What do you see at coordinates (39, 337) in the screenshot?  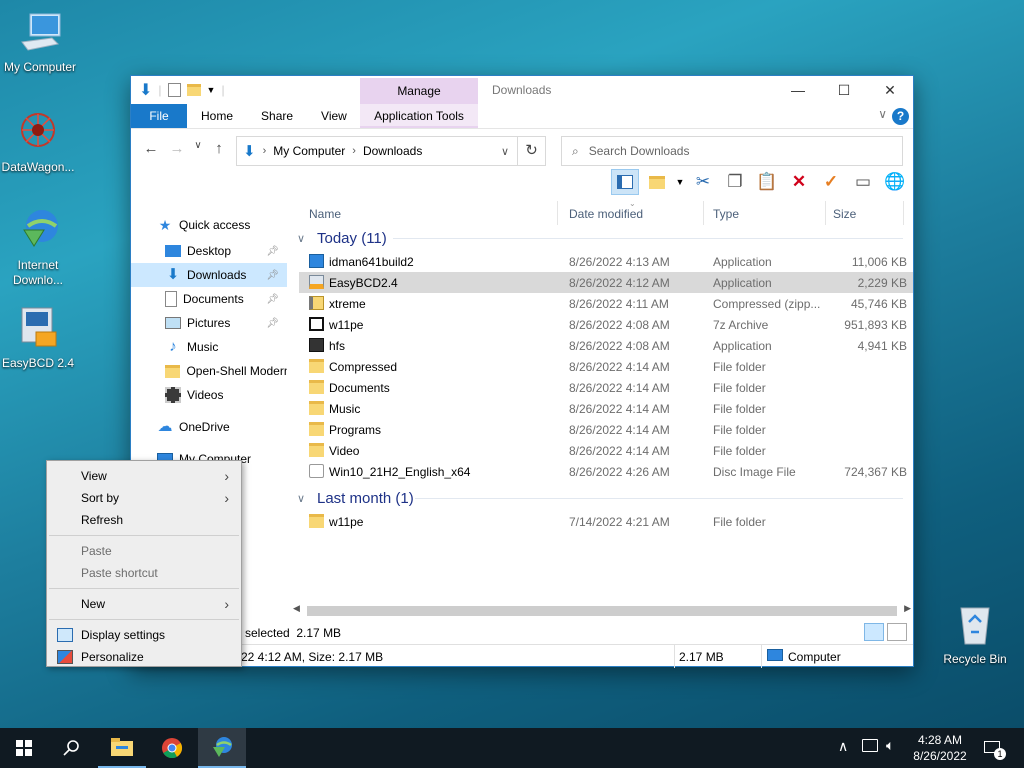 I see `desktop-icon-easybcd: EasyBCD 2.4` at bounding box center [39, 337].